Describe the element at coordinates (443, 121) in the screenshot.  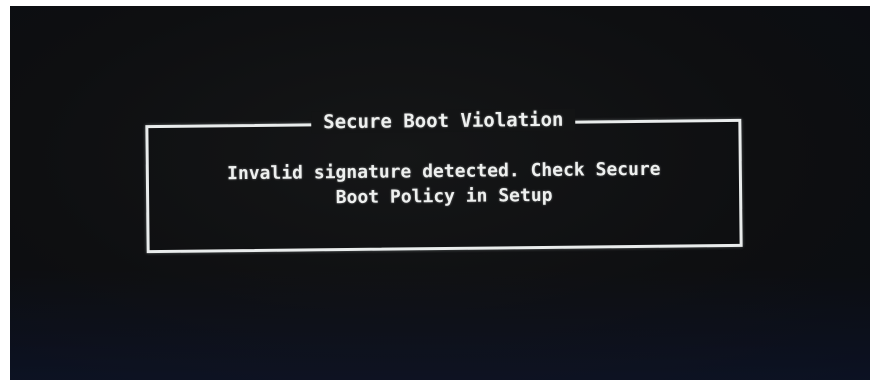
I see `dialog-title: Secure Boot Violation` at that location.